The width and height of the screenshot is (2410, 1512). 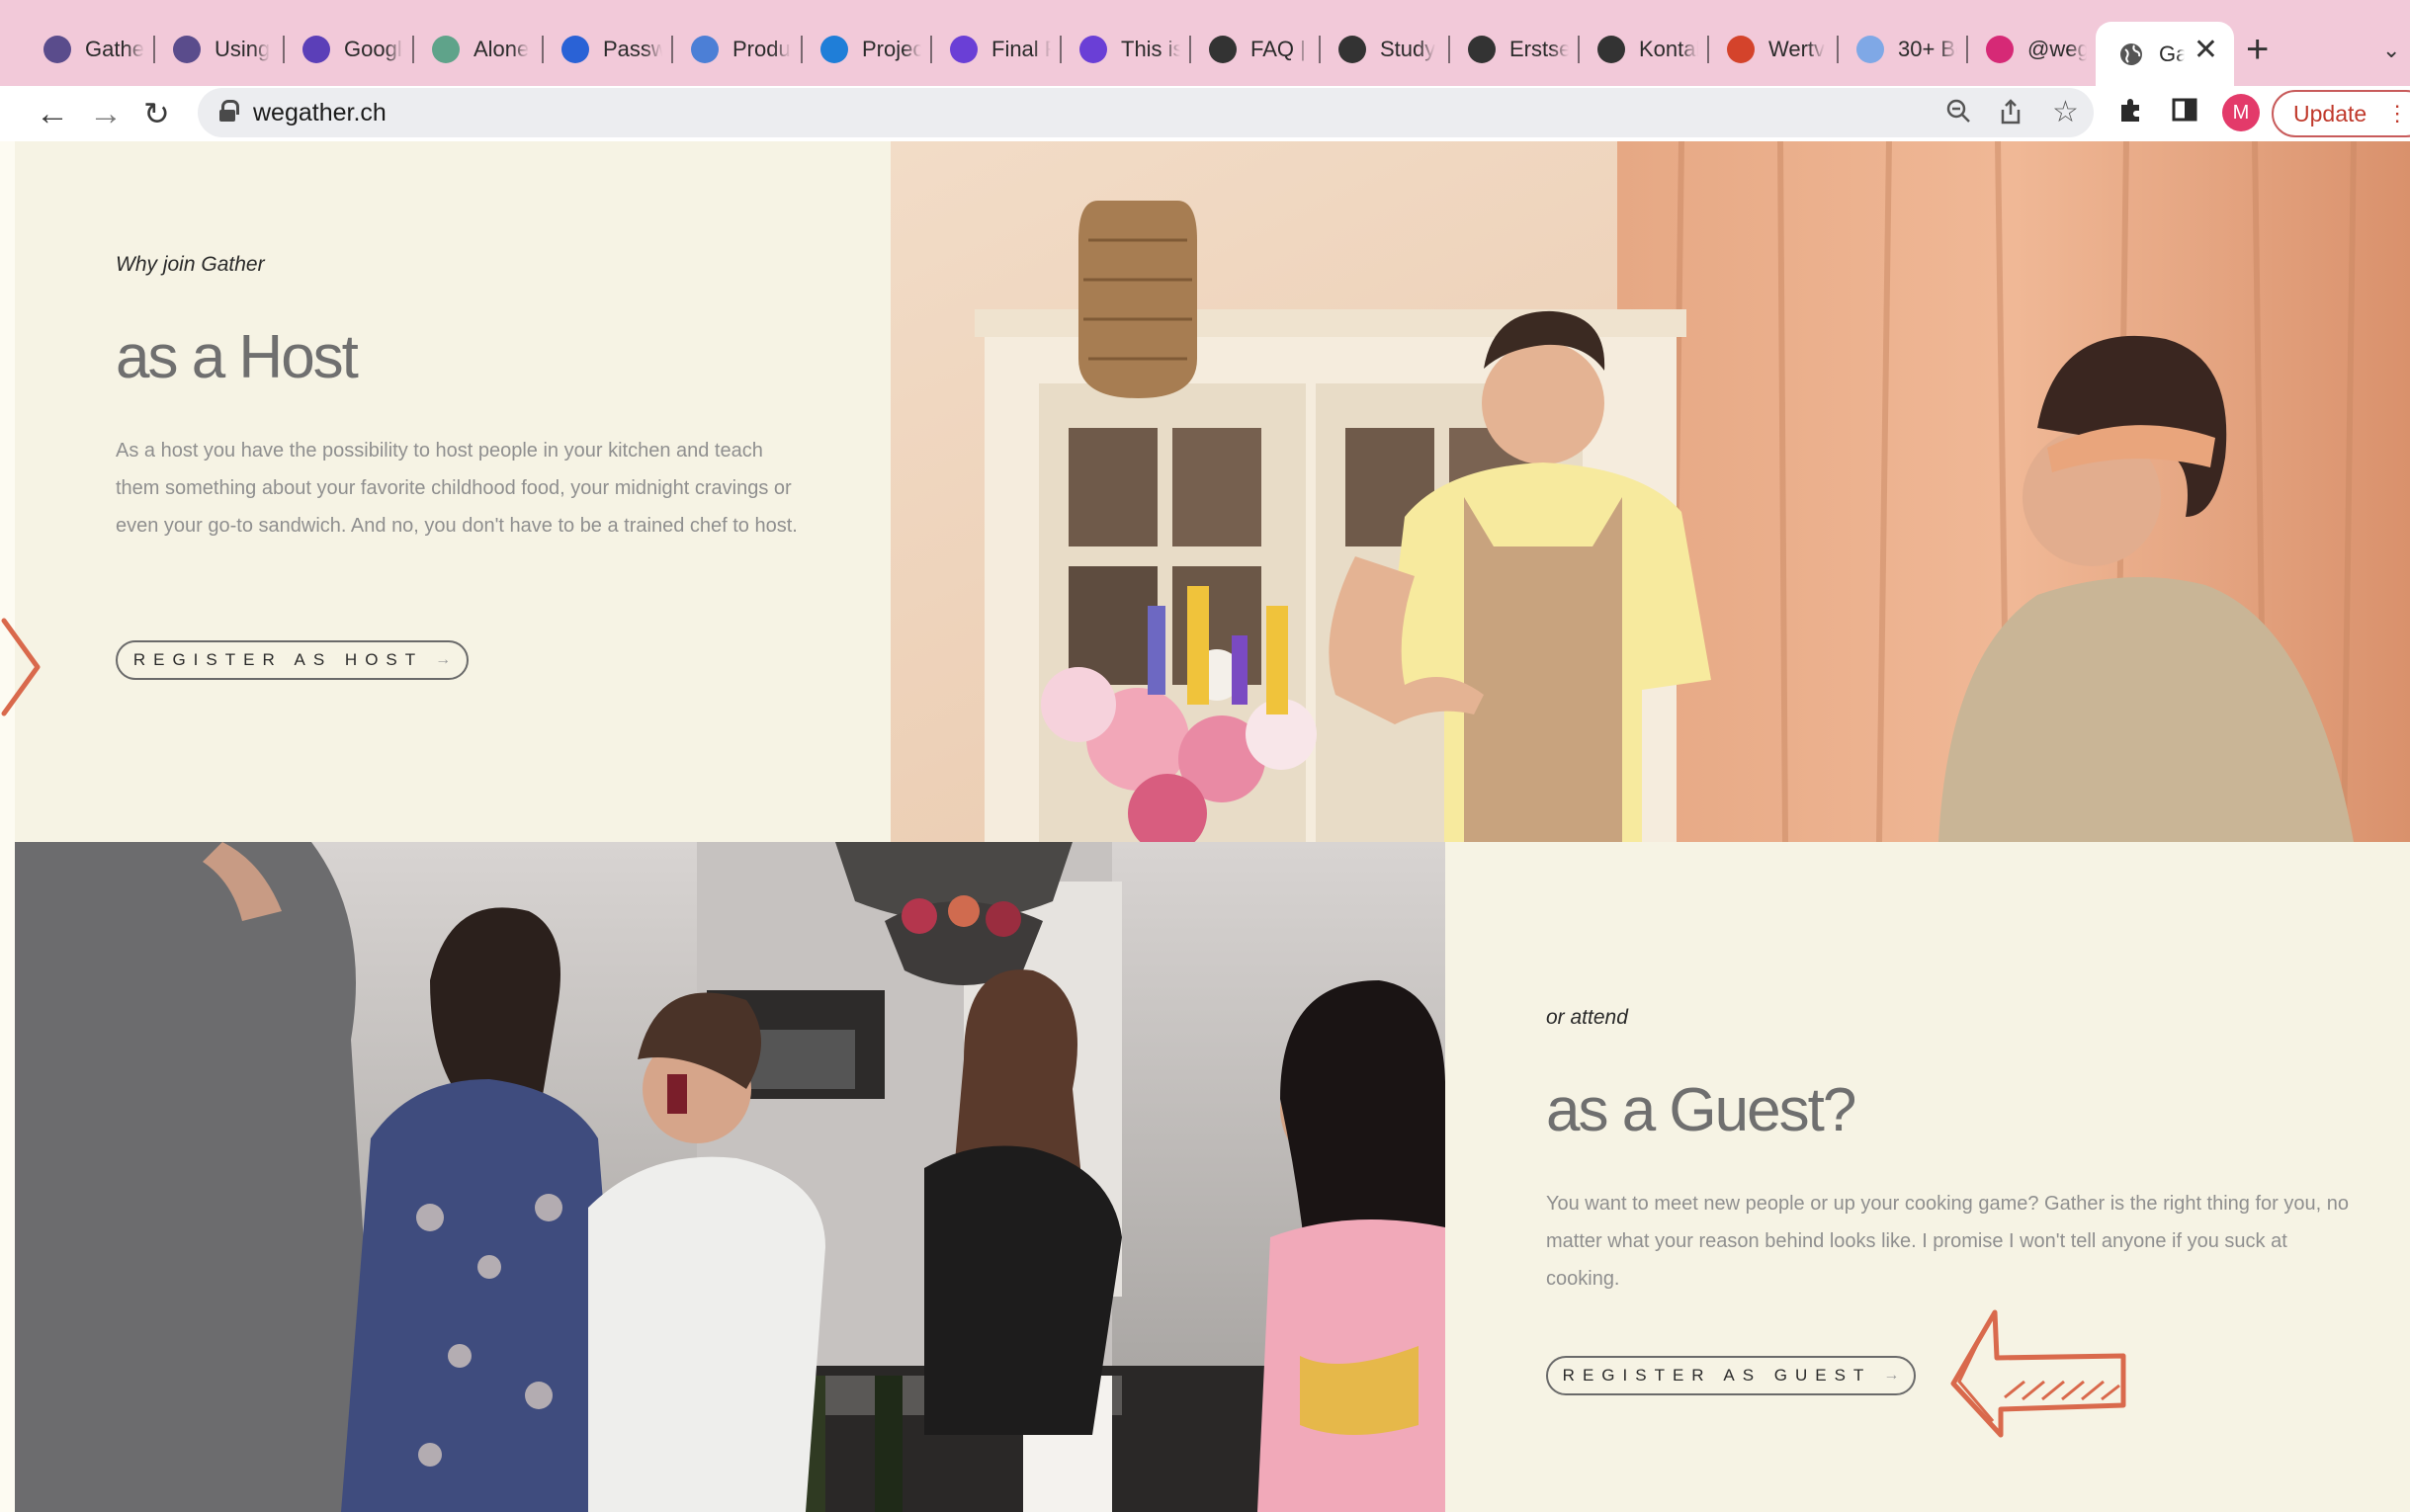 What do you see at coordinates (1668, 49) in the screenshot?
I see `tab-title: Kontak` at bounding box center [1668, 49].